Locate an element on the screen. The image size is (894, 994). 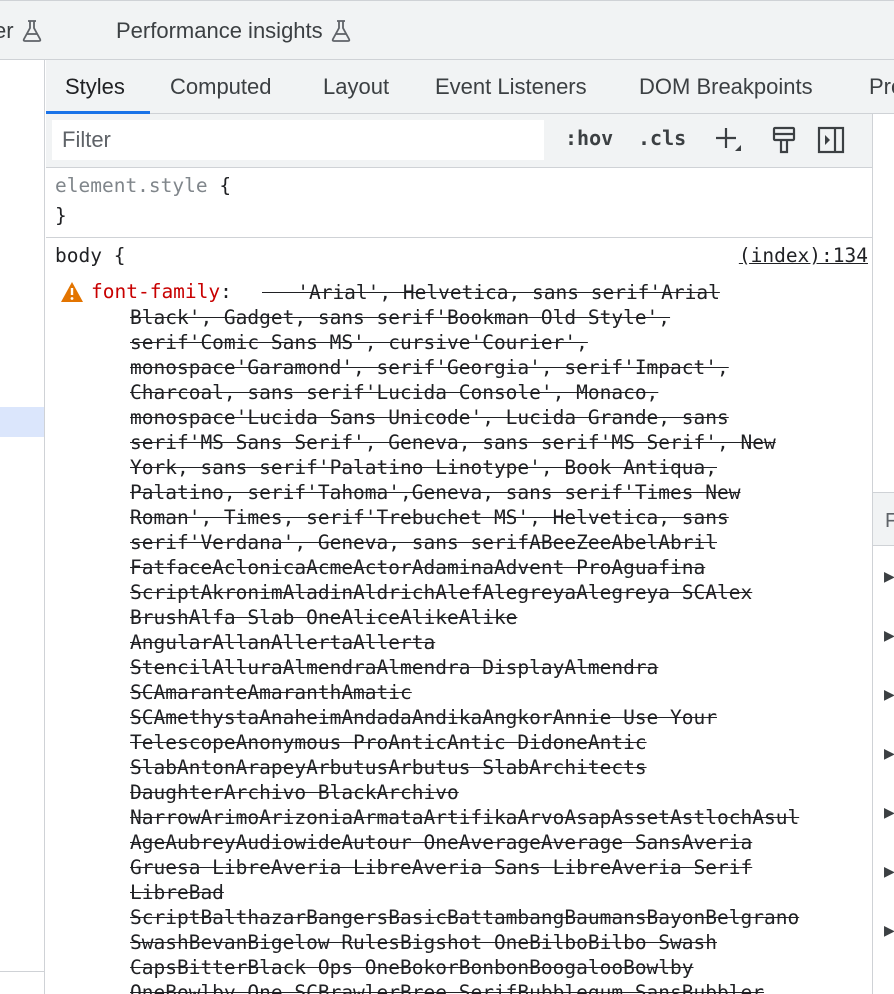
selected-node-highlight is located at coordinates (22, 422).